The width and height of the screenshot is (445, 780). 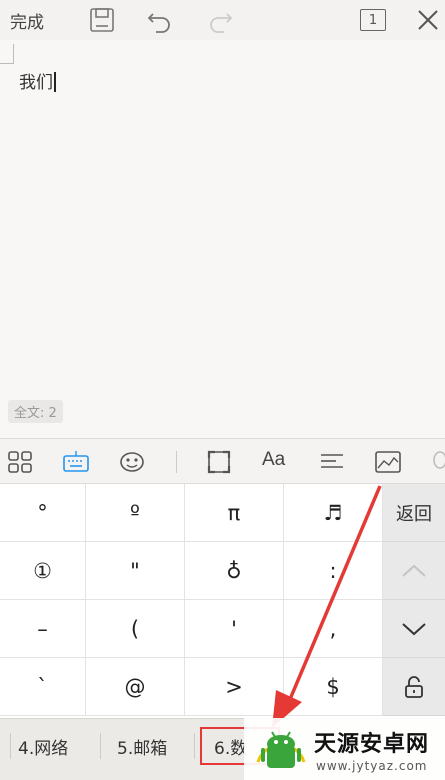 I want to click on key-label: –, so click(x=42, y=628).